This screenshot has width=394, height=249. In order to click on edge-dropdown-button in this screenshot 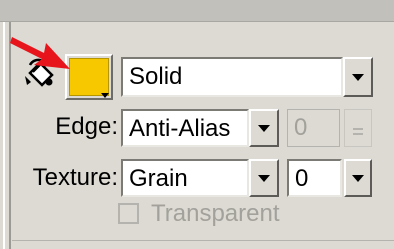, I will do `click(264, 128)`.